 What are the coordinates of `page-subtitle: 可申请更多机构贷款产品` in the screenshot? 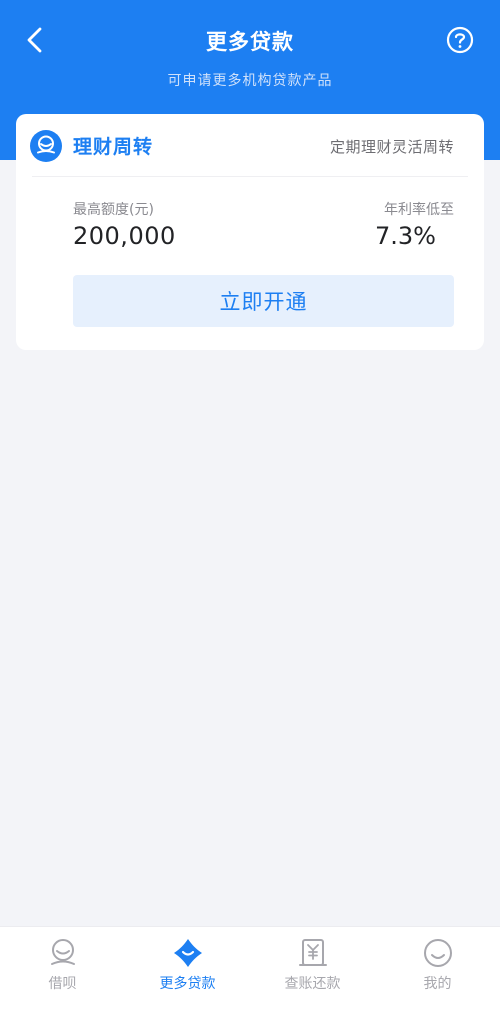 It's located at (250, 81).